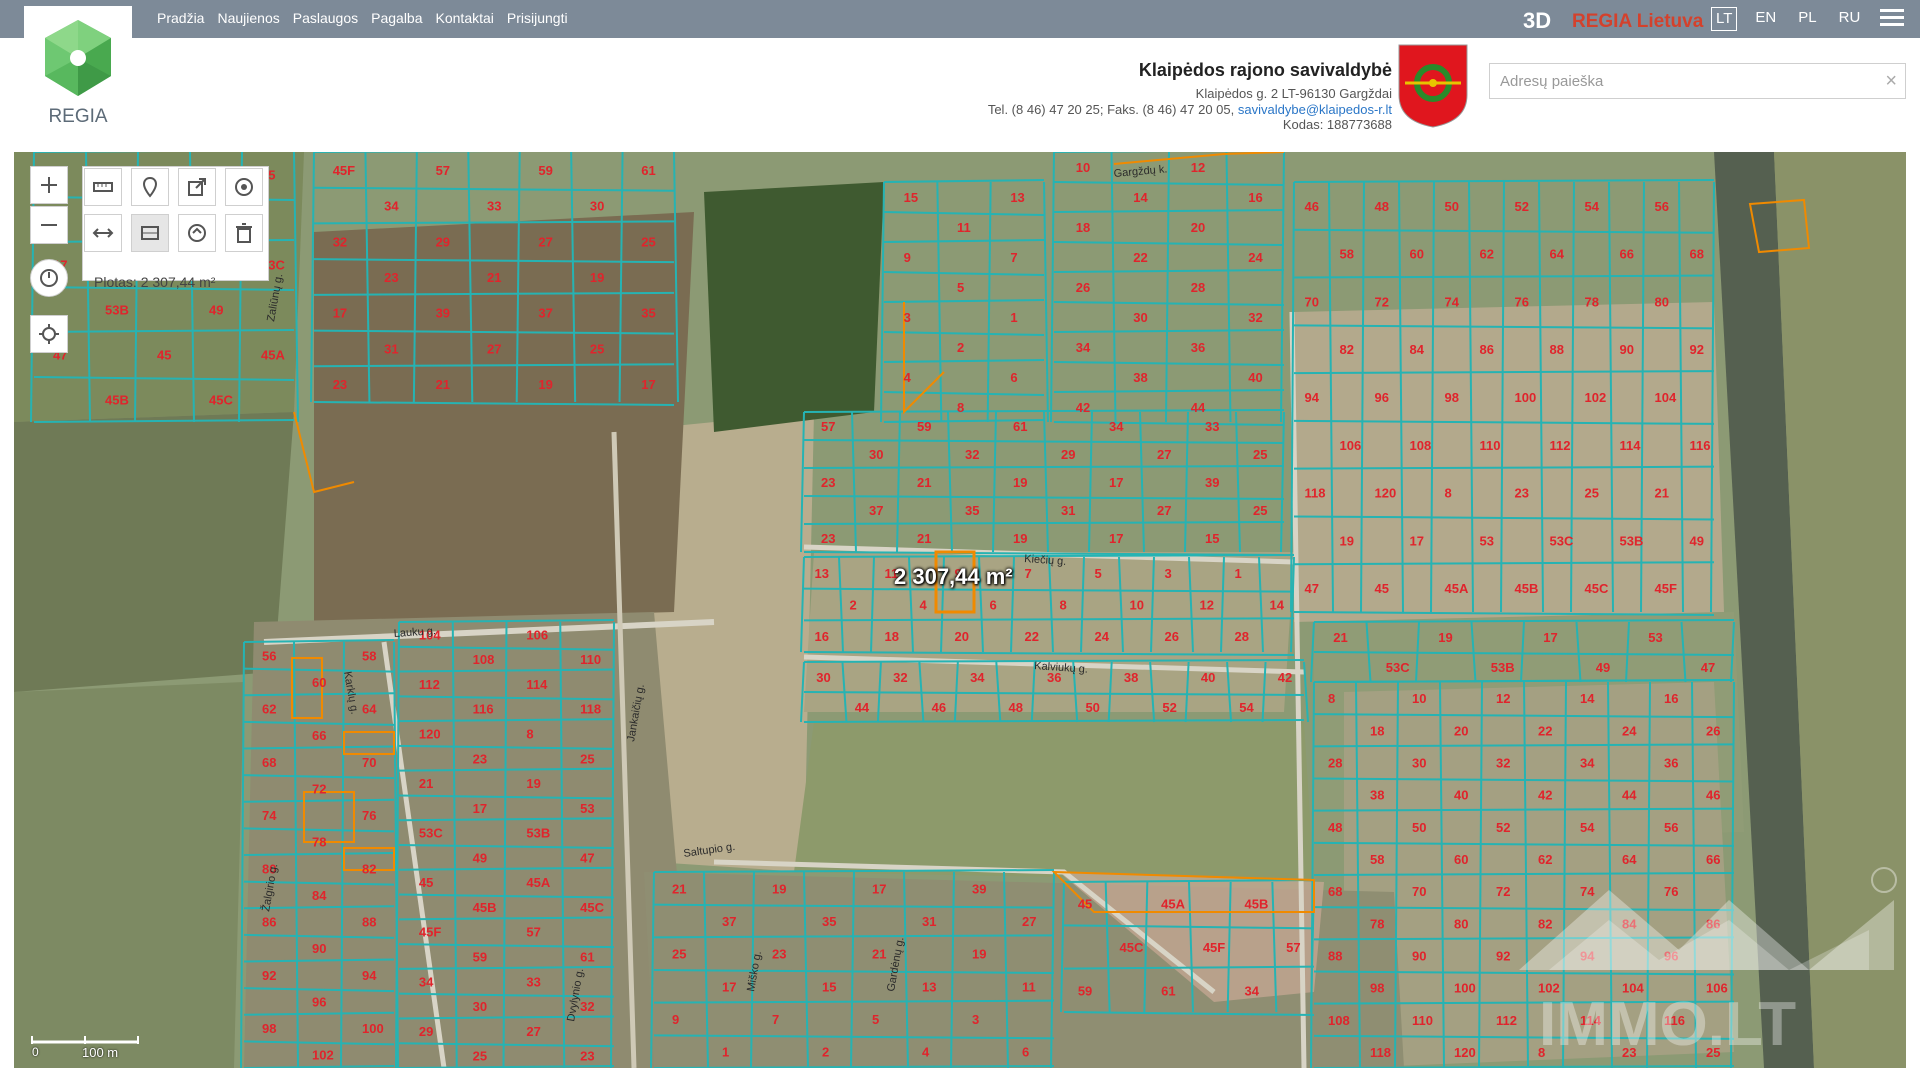 This screenshot has width=1920, height=1080. I want to click on export-button, so click(197, 187).